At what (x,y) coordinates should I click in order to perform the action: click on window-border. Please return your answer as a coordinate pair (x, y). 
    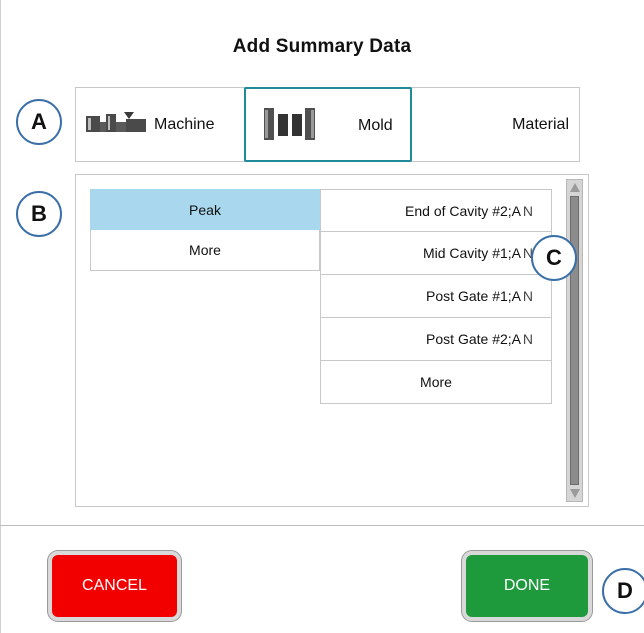
    Looking at the image, I should click on (0, 316).